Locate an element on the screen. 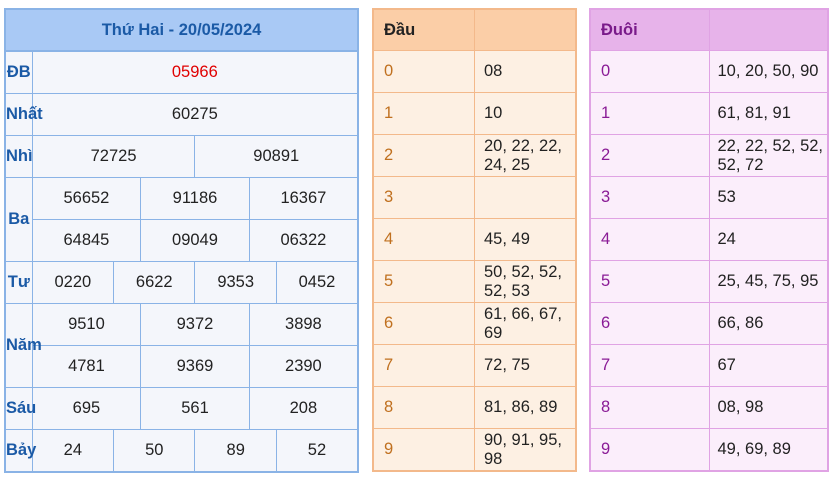 This screenshot has width=835, height=483. head-digit: 0 is located at coordinates (423, 71).